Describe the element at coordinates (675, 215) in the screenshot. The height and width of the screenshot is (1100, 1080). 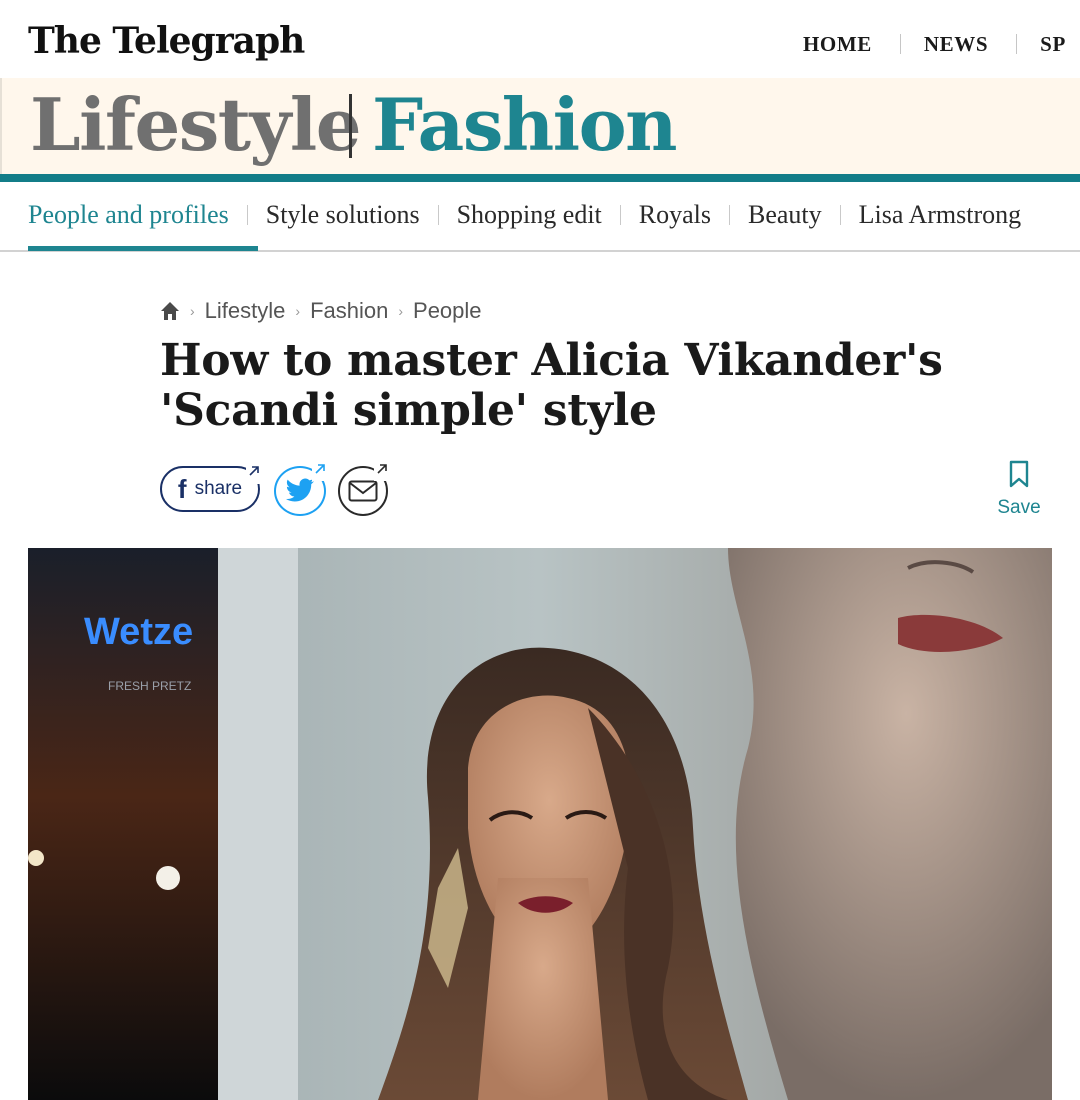
I see `subnav-royals: Royals` at that location.